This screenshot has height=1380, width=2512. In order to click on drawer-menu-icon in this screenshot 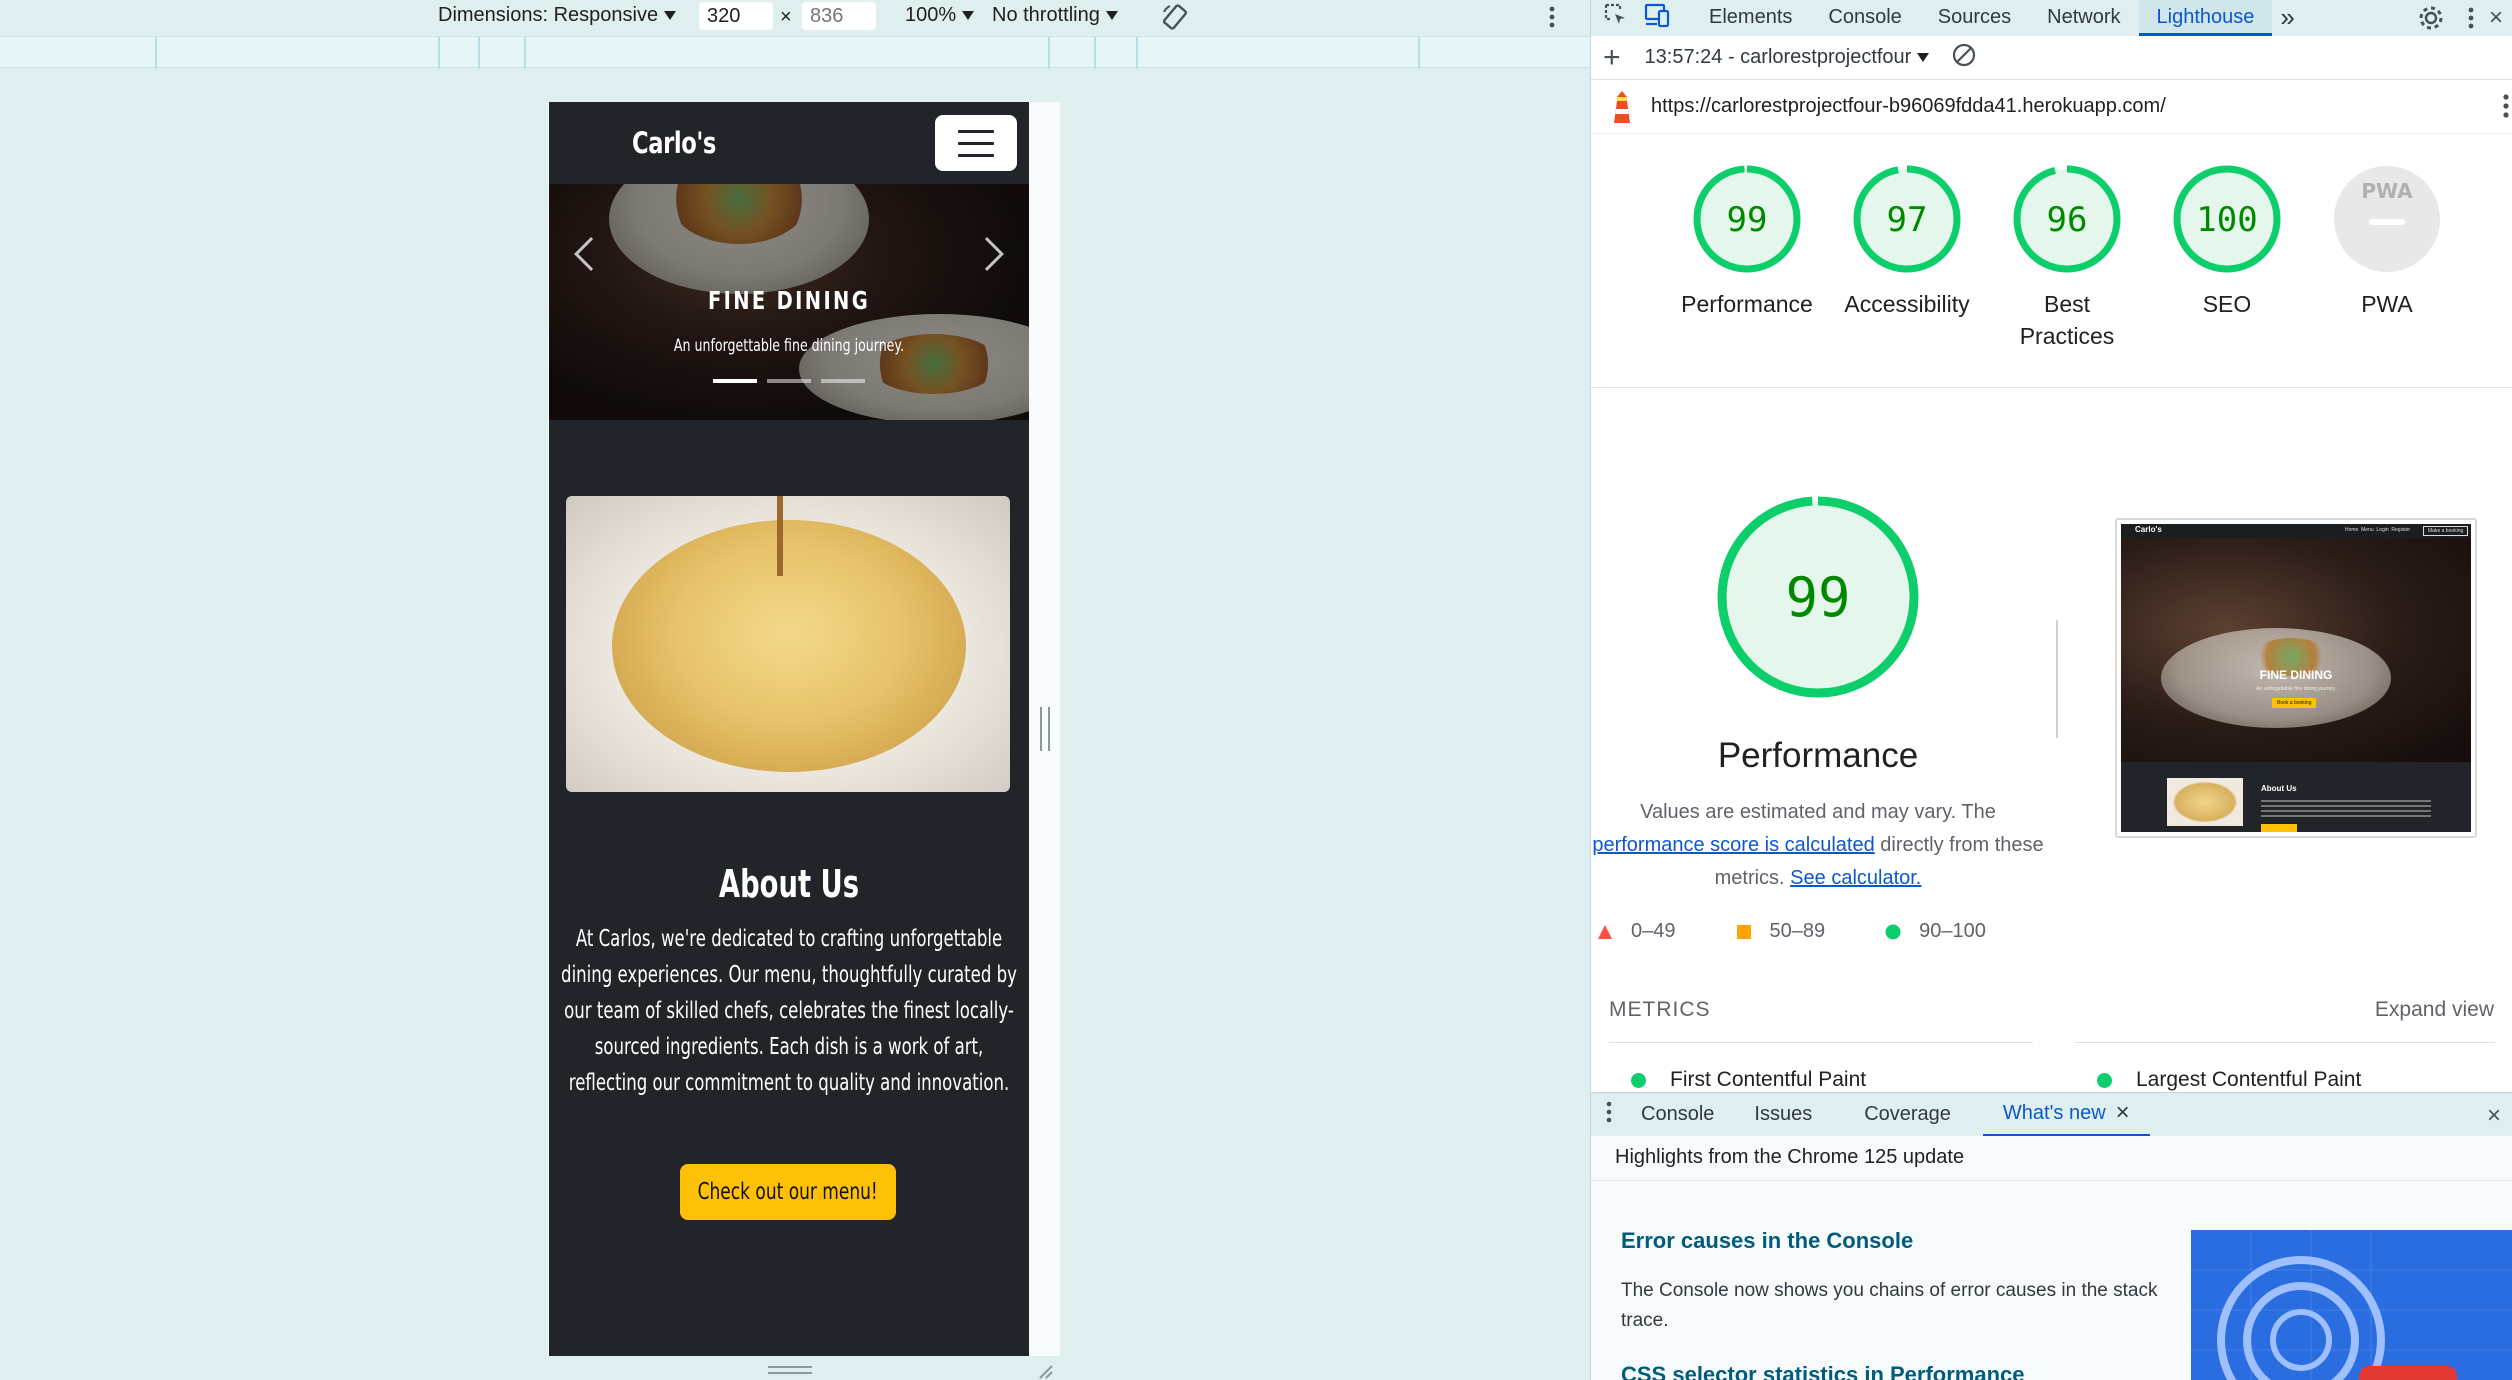, I will do `click(1609, 1115)`.